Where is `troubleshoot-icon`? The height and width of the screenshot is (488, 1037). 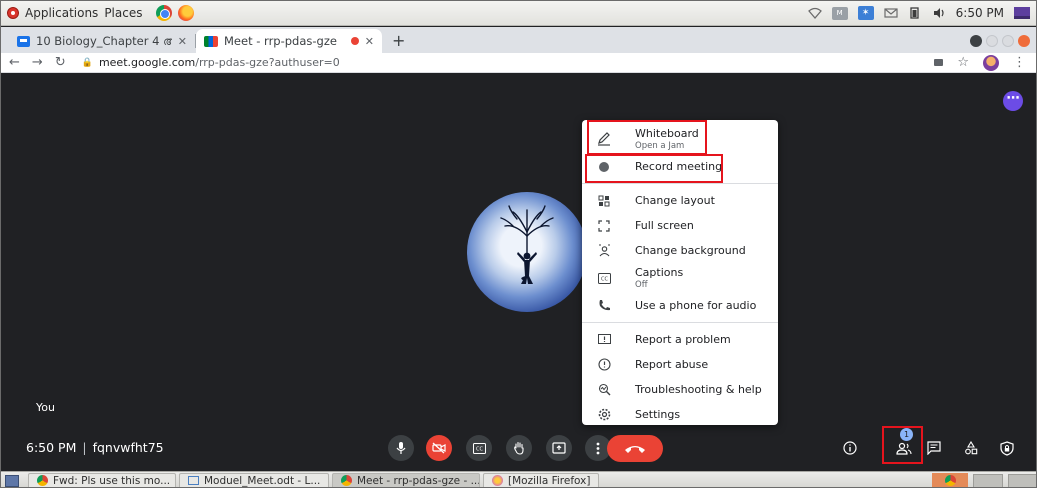 troubleshoot-icon is located at coordinates (604, 390).